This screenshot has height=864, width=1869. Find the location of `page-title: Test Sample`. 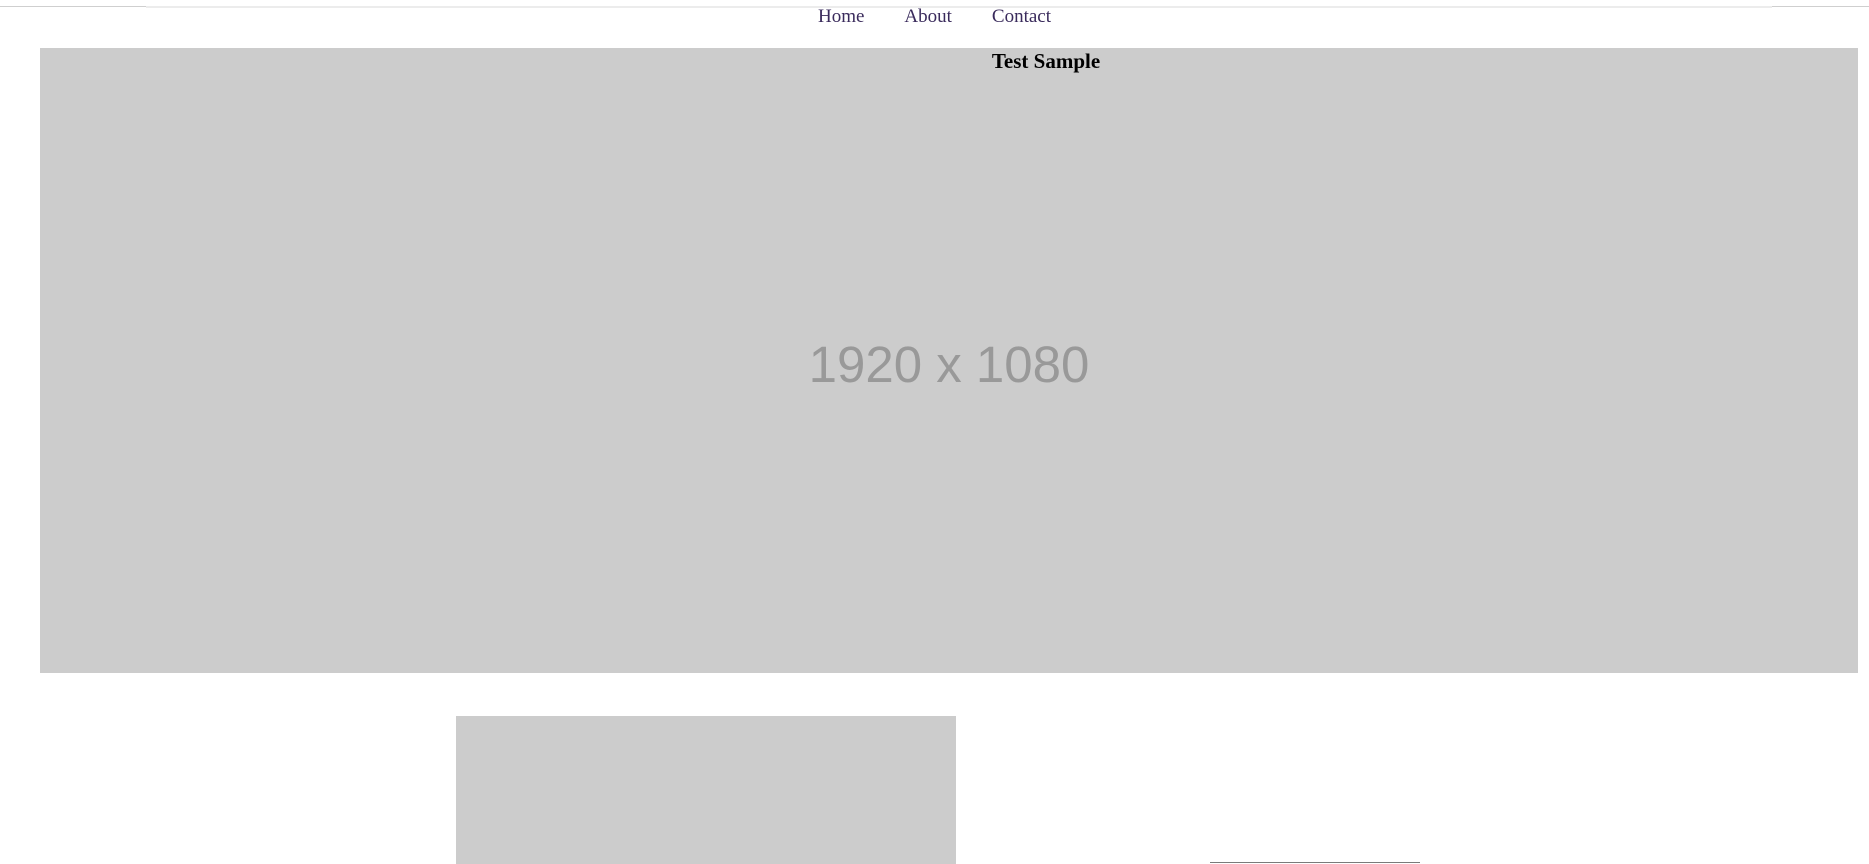

page-title: Test Sample is located at coordinates (1046, 61).